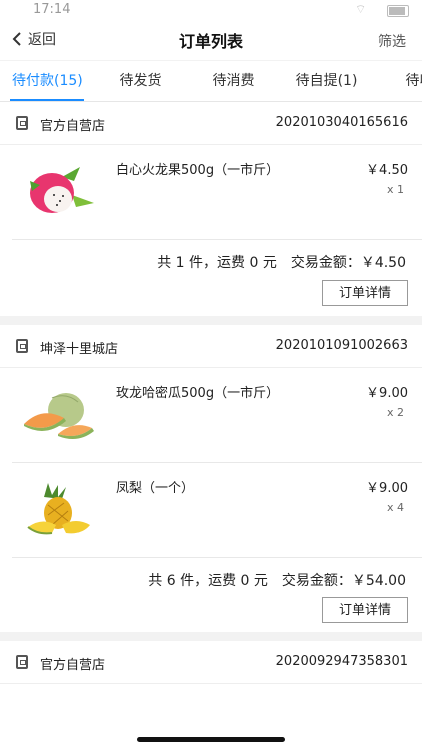 Image resolution: width=422 pixels, height=750 pixels. What do you see at coordinates (217, 192) in the screenshot?
I see `order-item: 白心火龙果500g（一市斤） ￥4.50 x 1` at bounding box center [217, 192].